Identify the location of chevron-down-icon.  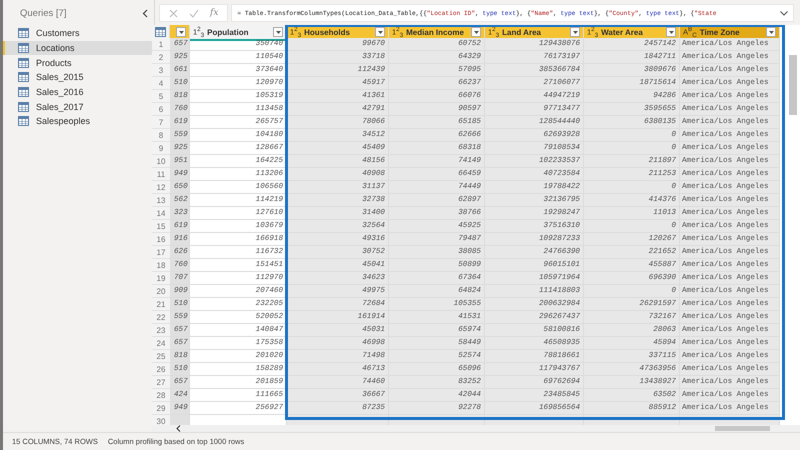
(784, 13).